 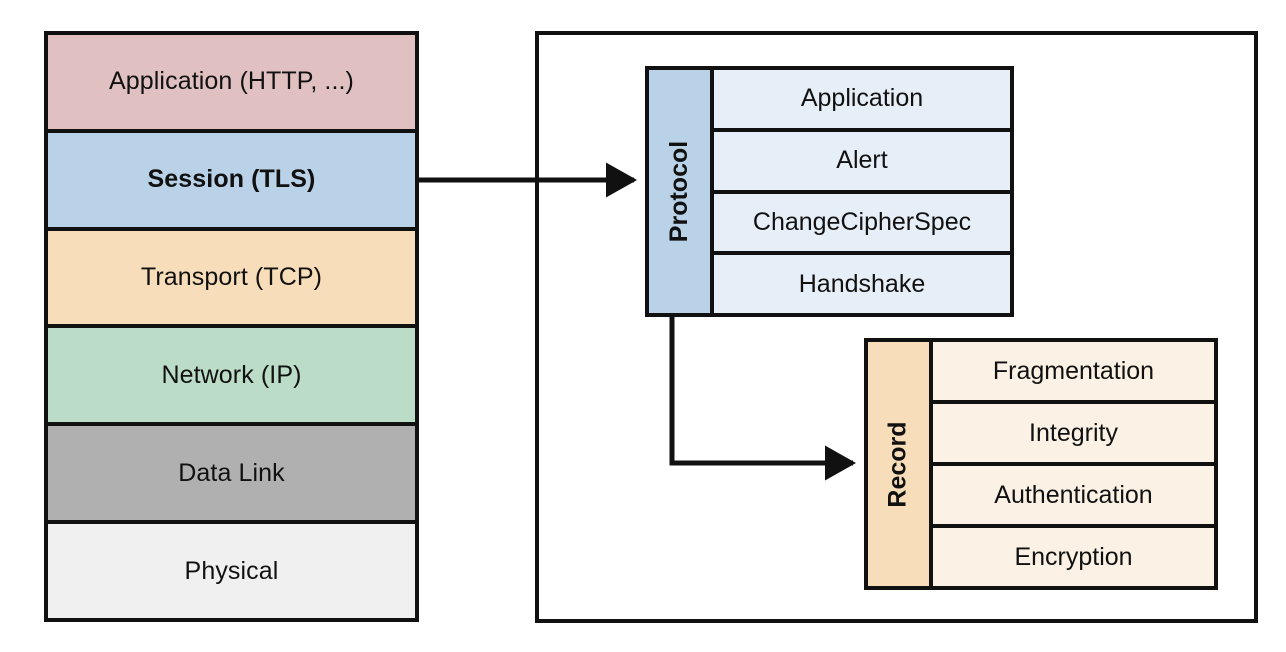 I want to click on tls-record-row-fragmentation-label: Fragmentation, so click(x=1073, y=370).